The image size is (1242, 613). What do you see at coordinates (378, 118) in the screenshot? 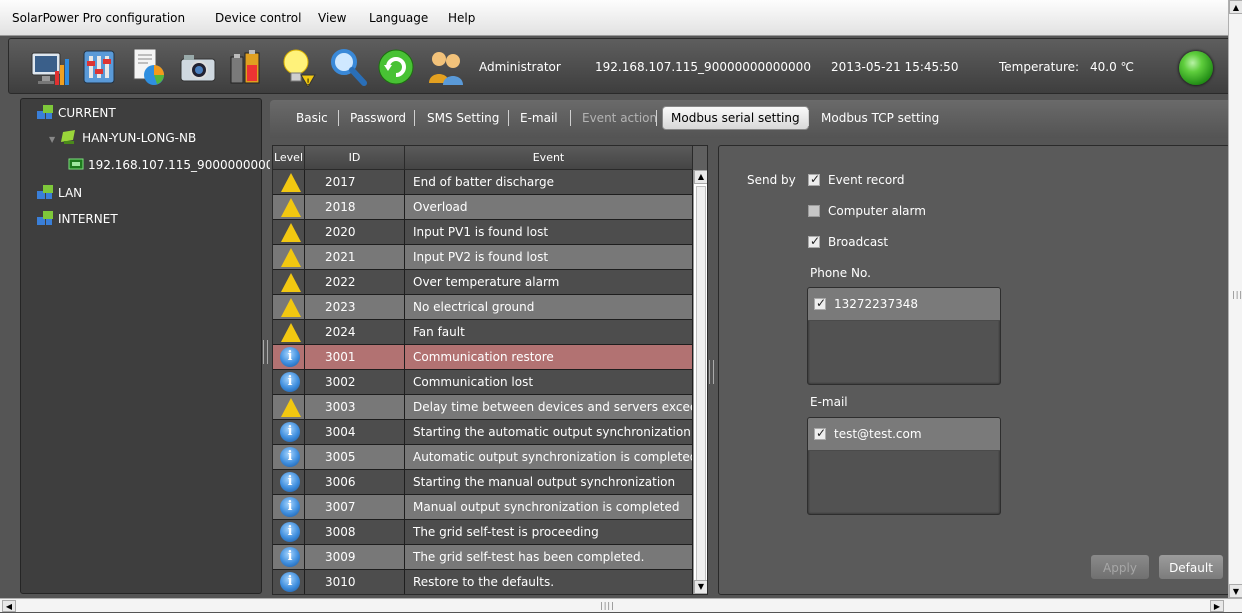
I see `tab-password: Password` at bounding box center [378, 118].